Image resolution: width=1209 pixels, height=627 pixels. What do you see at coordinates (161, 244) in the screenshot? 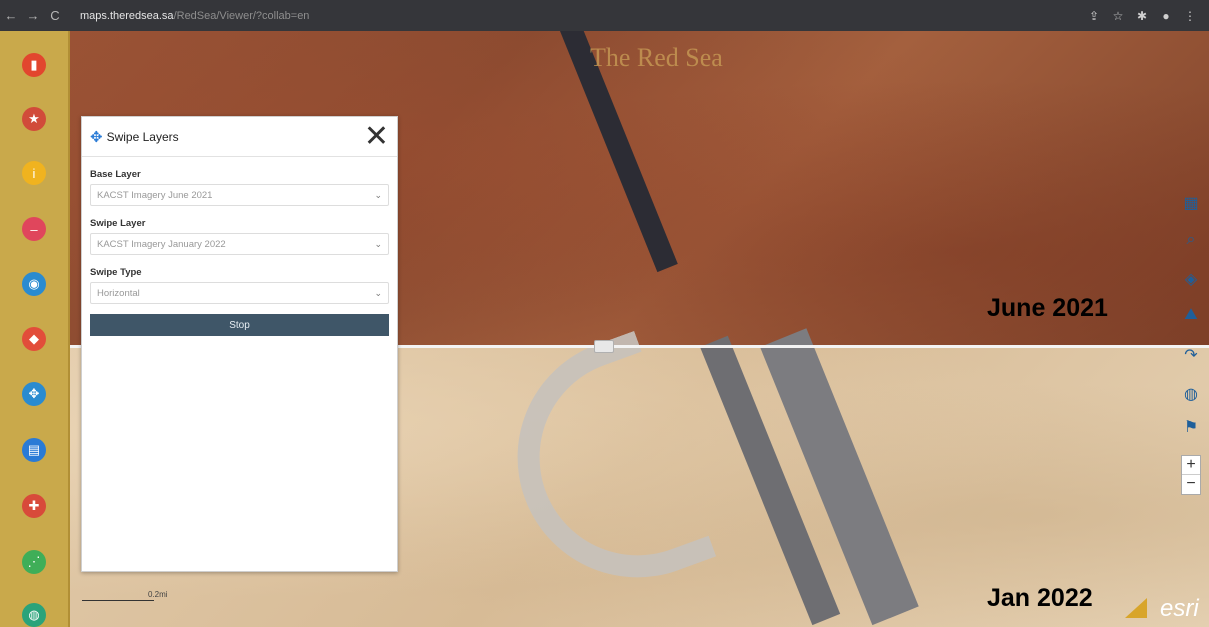
I see `swipe-layer-value: KACST Imagery January 2022` at bounding box center [161, 244].